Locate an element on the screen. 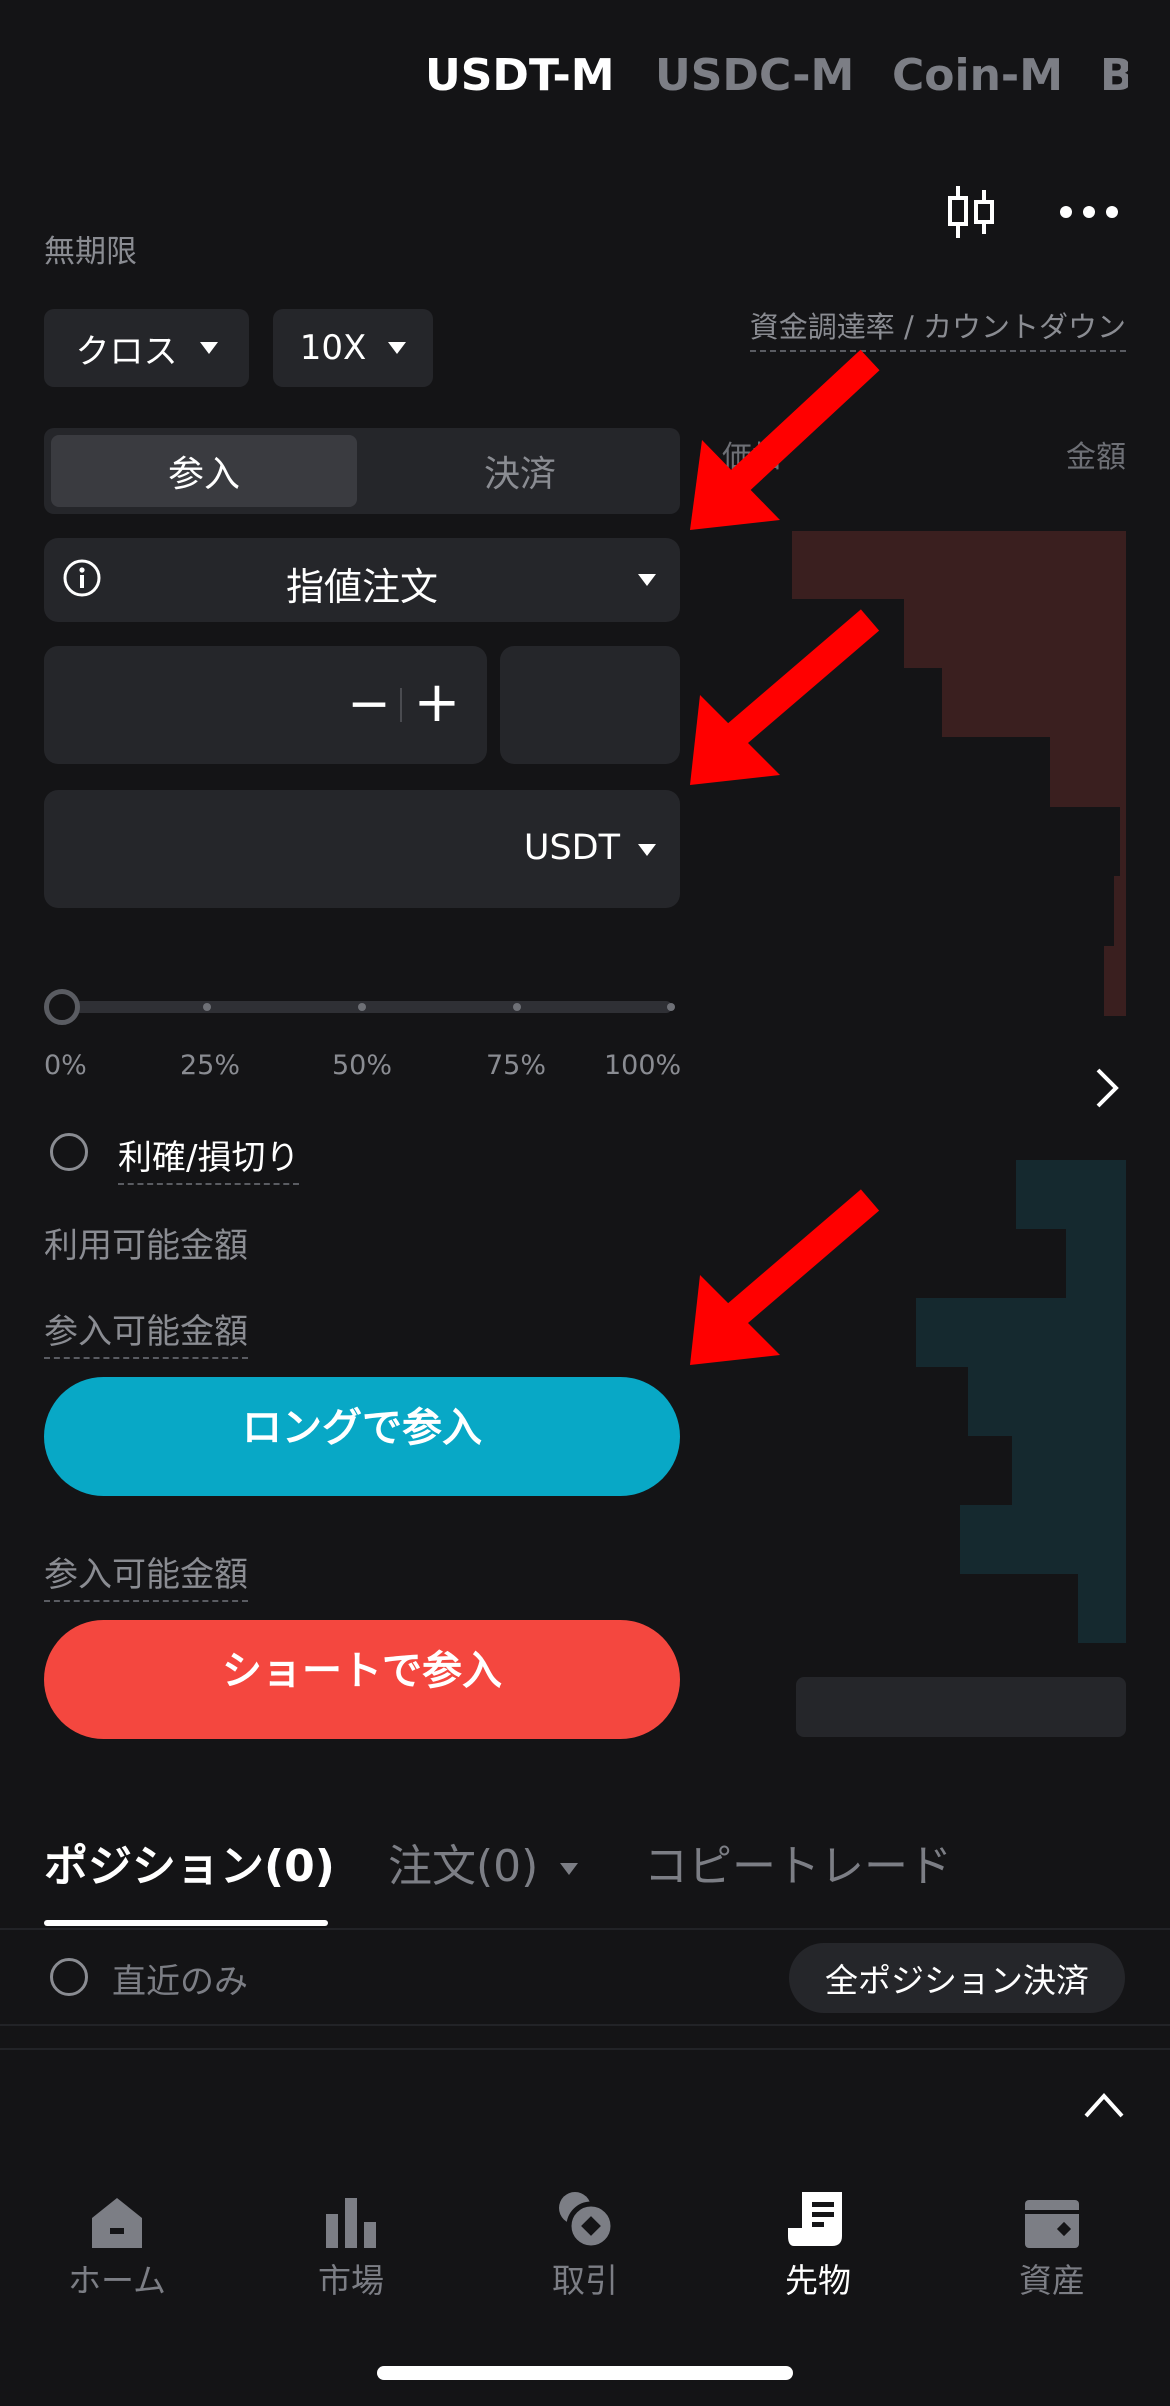 The width and height of the screenshot is (1170, 2406). nav-assets: 資産 is located at coordinates (1052, 2241).